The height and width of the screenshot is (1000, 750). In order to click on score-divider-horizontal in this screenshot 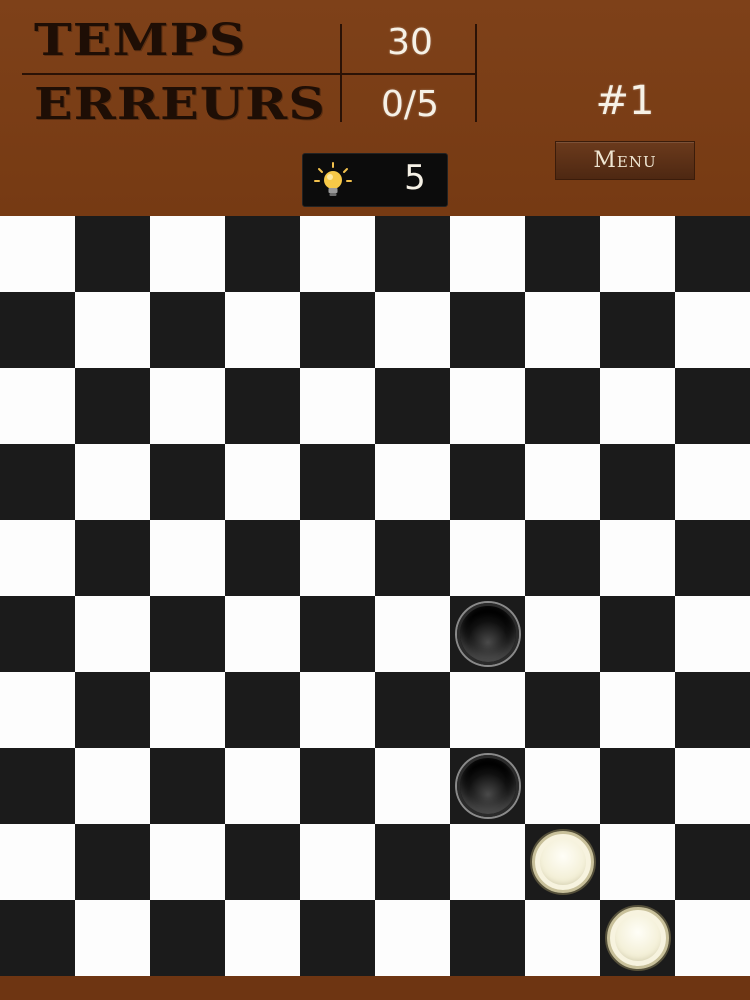, I will do `click(249, 74)`.